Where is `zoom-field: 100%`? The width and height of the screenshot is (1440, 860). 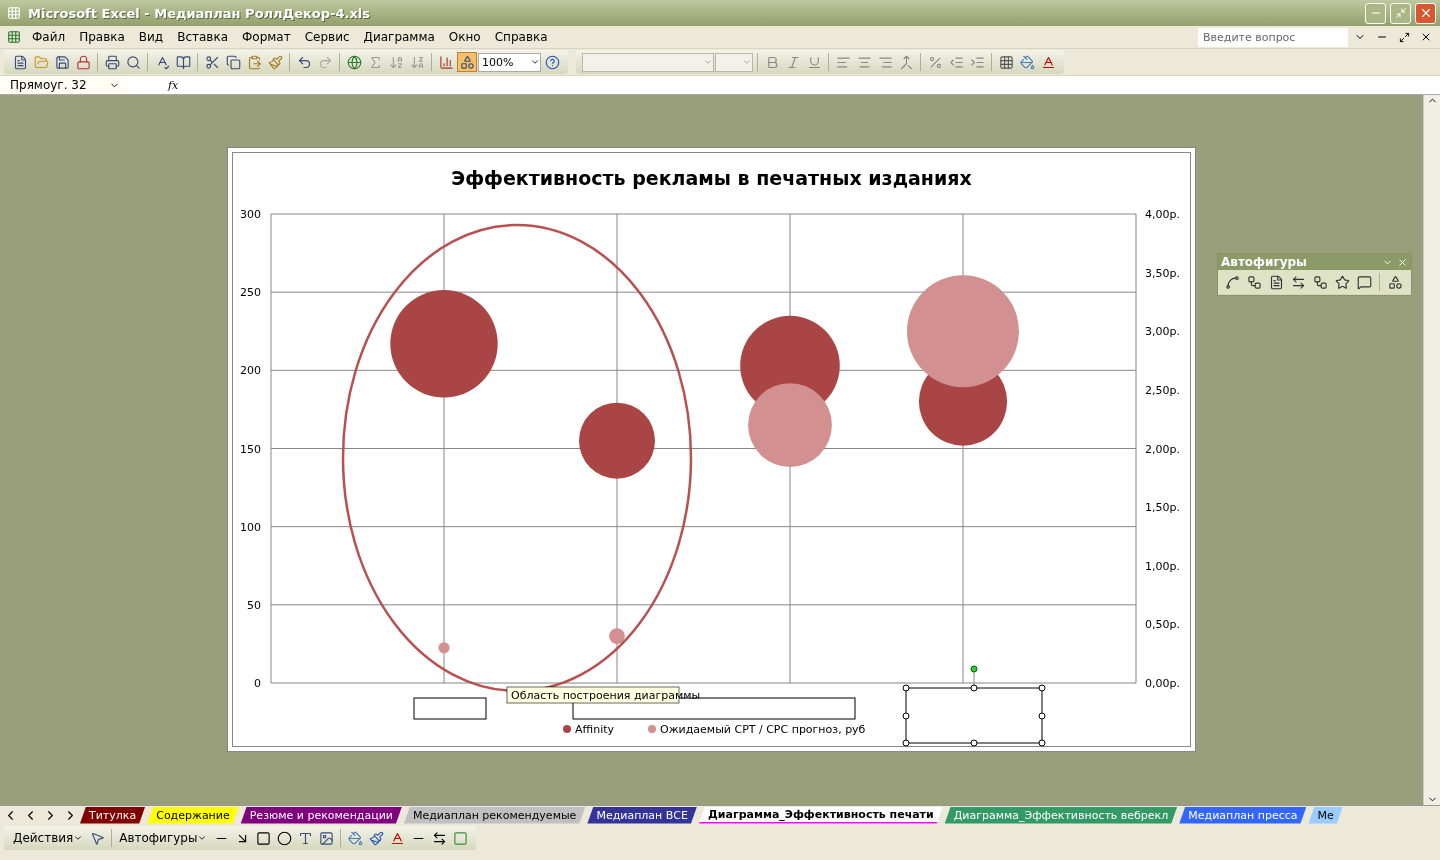 zoom-field: 100% is located at coordinates (509, 62).